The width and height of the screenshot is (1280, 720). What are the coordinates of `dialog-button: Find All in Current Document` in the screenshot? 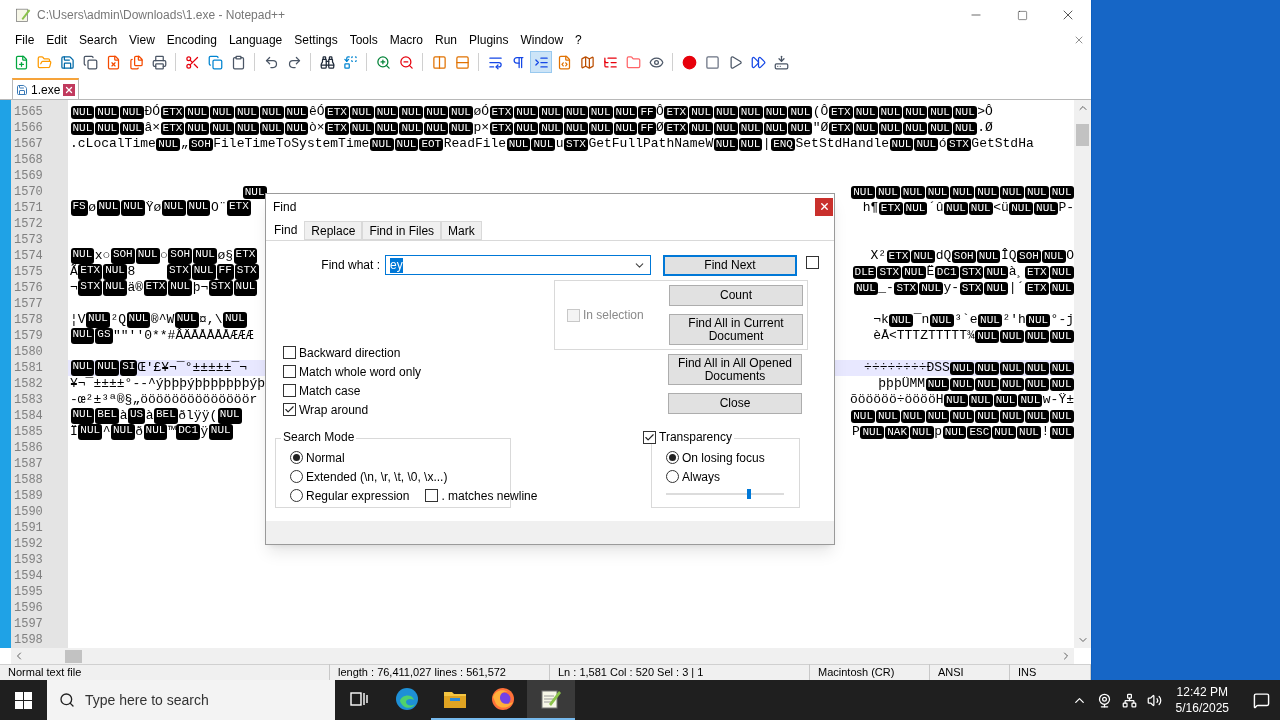 It's located at (736, 329).